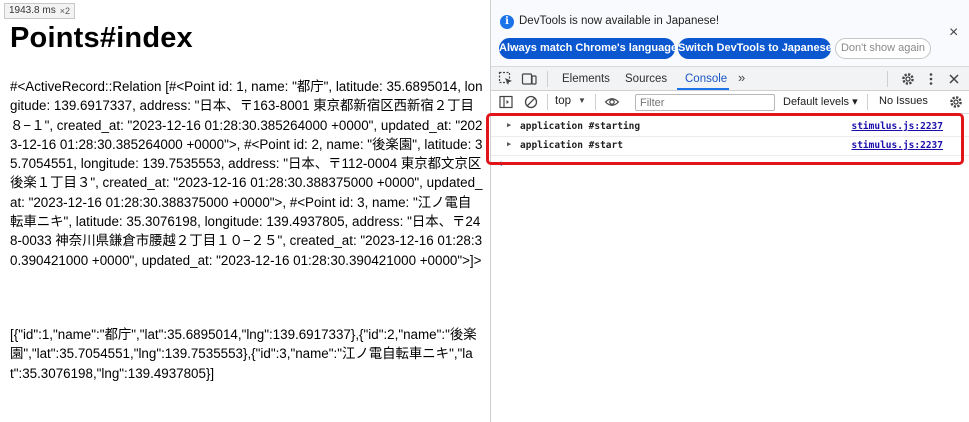 This screenshot has height=422, width=969. I want to click on timing-badge: 1943.8 ms ×2, so click(39, 11).